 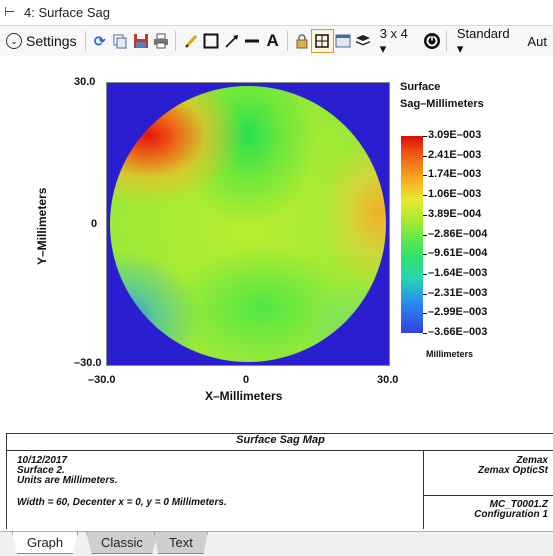 I want to click on info-caption: Surface Sag Map, so click(x=280, y=442).